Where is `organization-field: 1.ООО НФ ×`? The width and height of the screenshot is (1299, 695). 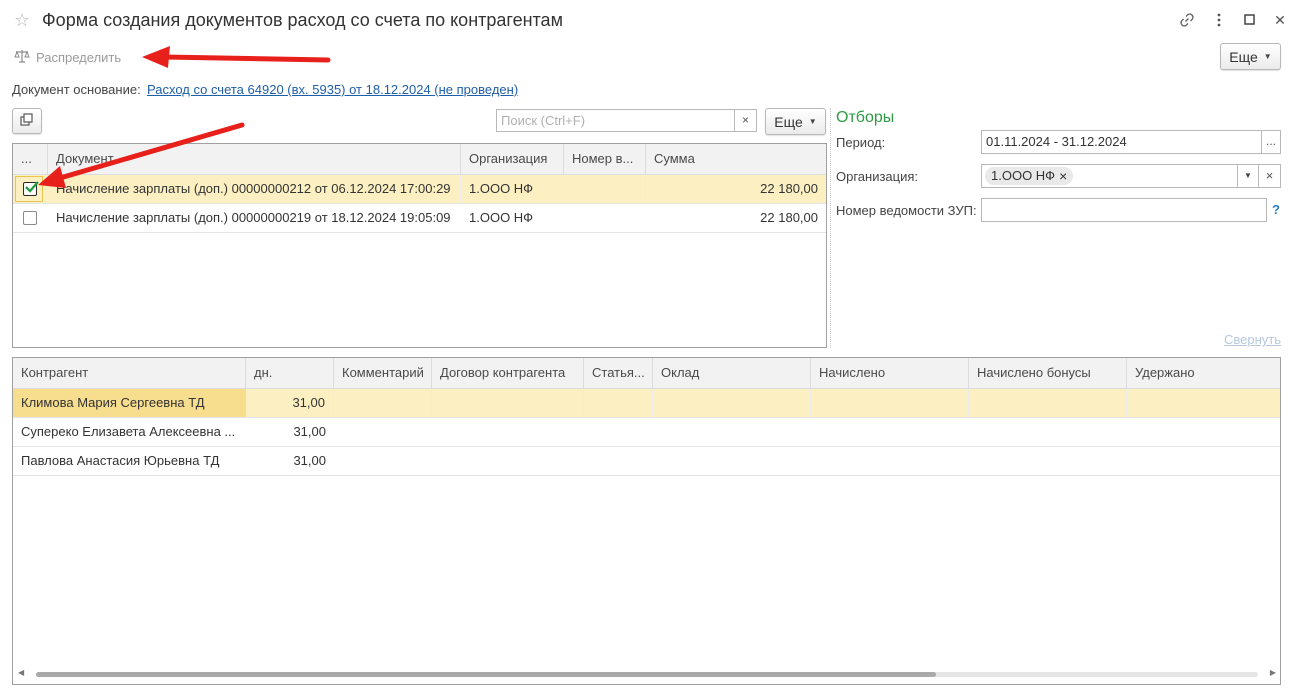 organization-field: 1.ООО НФ × is located at coordinates (1109, 176).